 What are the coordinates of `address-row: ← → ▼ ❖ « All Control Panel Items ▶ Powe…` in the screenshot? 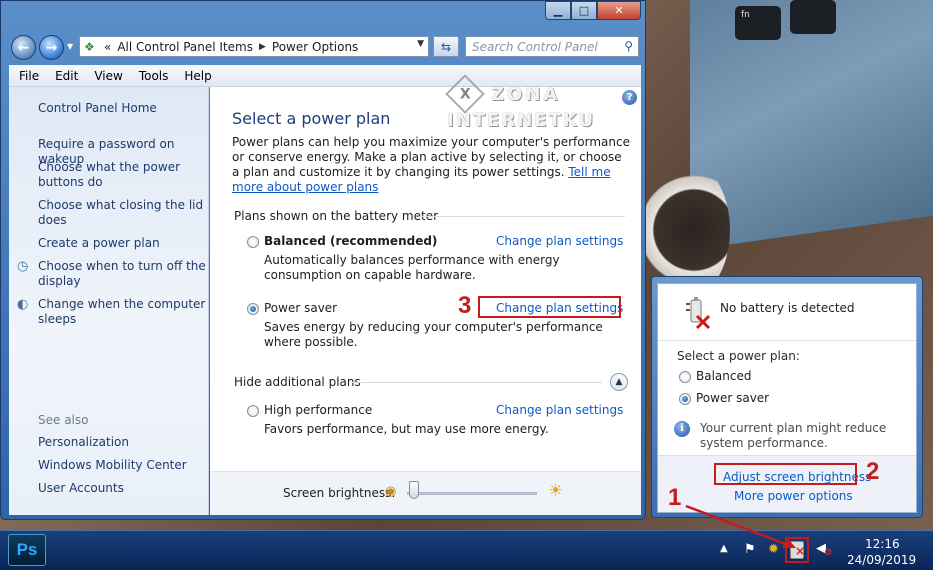 It's located at (324, 47).